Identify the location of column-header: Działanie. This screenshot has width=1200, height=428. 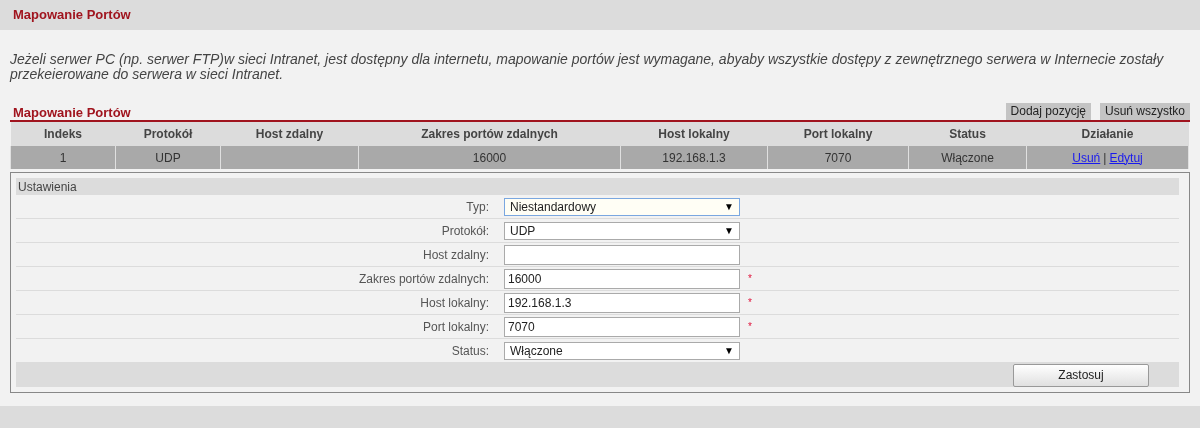
(1107, 134).